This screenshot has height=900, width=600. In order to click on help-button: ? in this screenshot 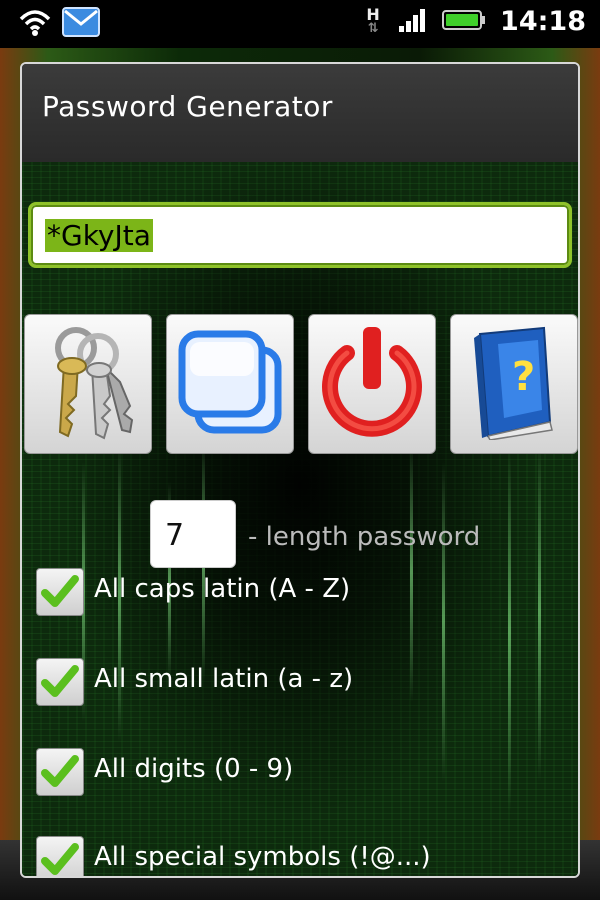, I will do `click(514, 384)`.